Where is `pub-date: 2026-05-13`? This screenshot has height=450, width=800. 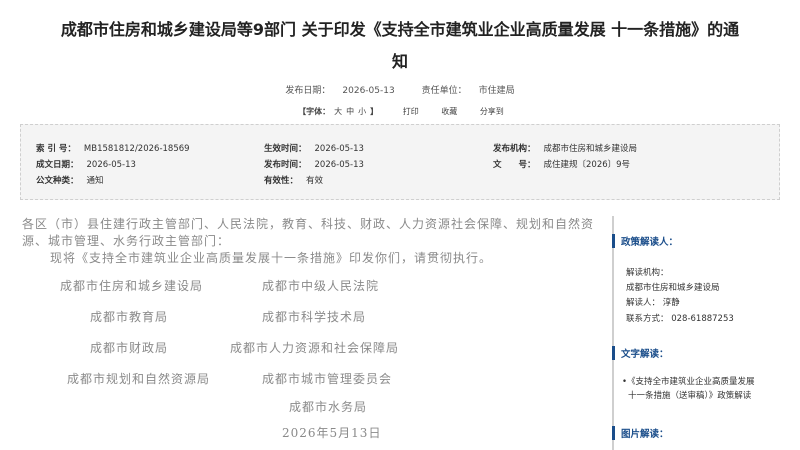
pub-date: 2026-05-13 is located at coordinates (368, 91).